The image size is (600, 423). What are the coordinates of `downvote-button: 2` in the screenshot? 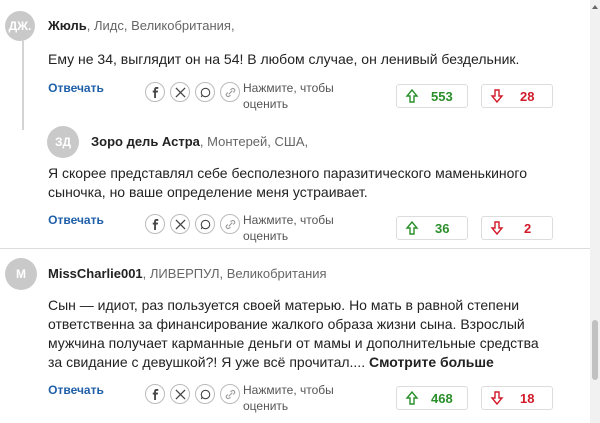 It's located at (517, 228).